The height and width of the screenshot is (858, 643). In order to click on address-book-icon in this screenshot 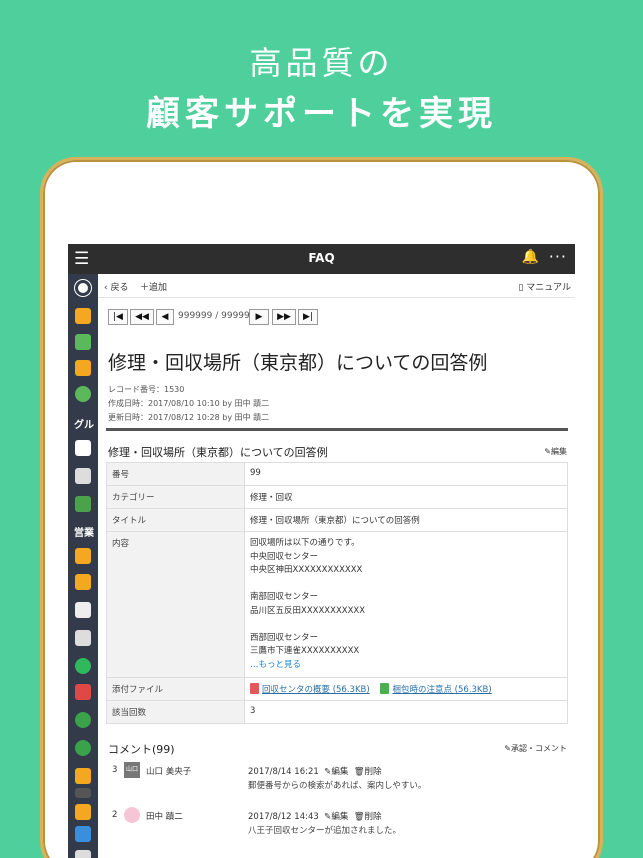, I will do `click(83, 342)`.